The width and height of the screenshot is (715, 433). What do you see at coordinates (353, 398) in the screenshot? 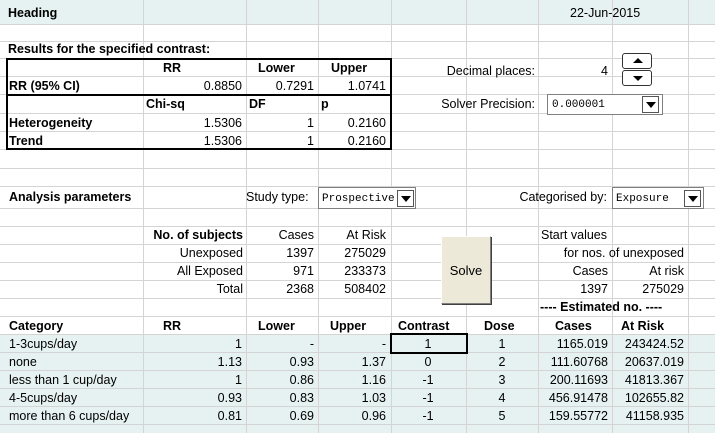
I see `upper-cell: 1.03` at bounding box center [353, 398].